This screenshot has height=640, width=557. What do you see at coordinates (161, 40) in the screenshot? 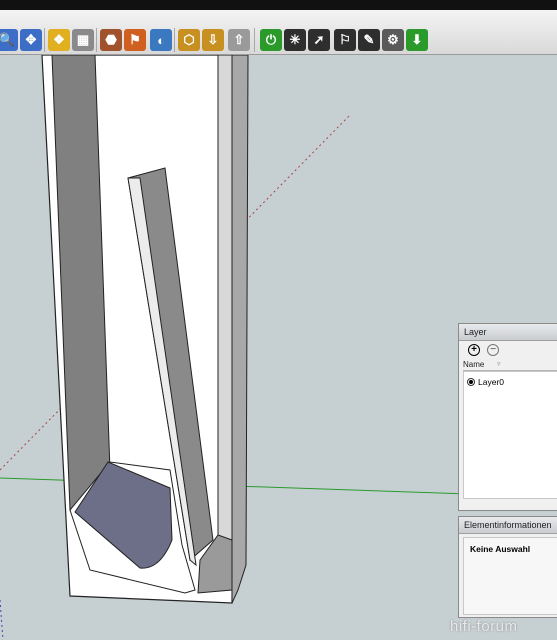
I see `shadows-icon: ◐` at bounding box center [161, 40].